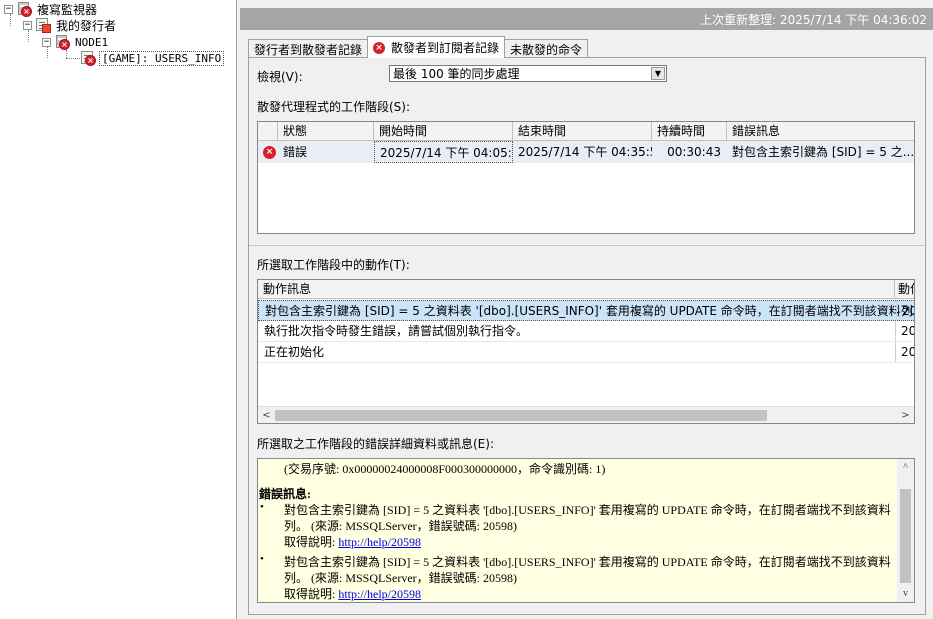  I want to click on tree-node-publishers: − 我的發行者, so click(70, 25).